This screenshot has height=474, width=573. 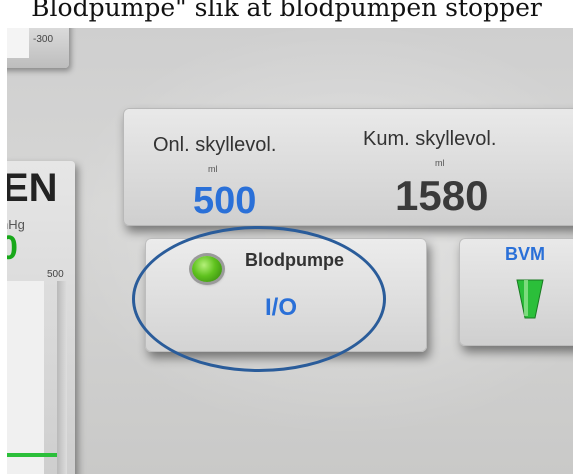 What do you see at coordinates (43, 39) in the screenshot?
I see `top-scale-label: -300` at bounding box center [43, 39].